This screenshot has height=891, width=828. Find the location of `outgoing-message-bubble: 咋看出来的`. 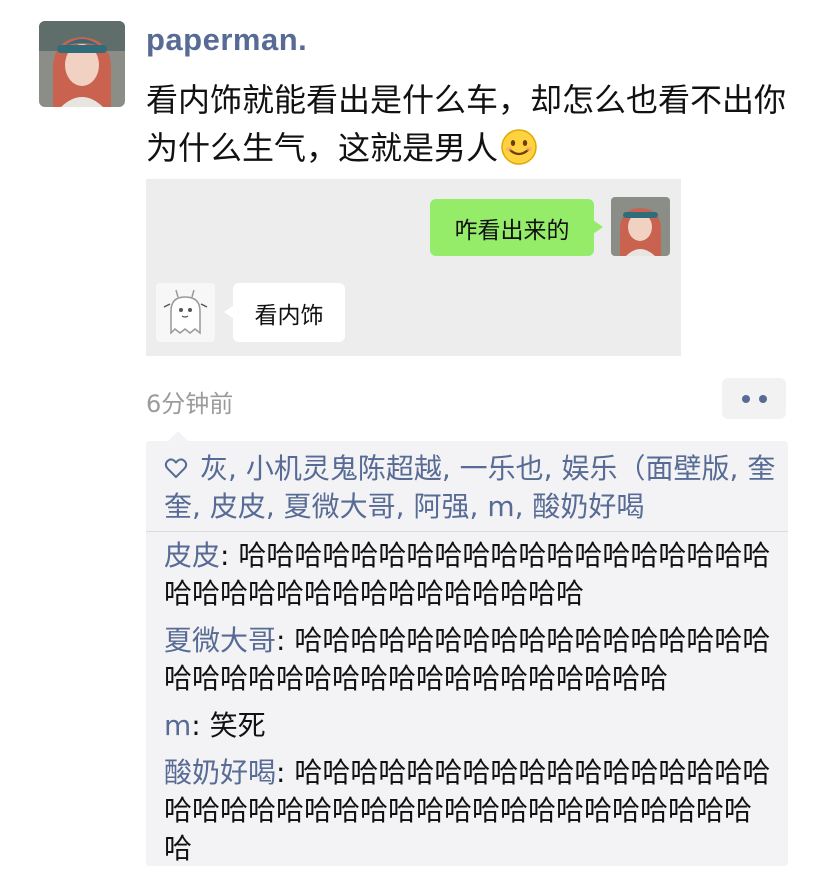

outgoing-message-bubble: 咋看出来的 is located at coordinates (516, 227).